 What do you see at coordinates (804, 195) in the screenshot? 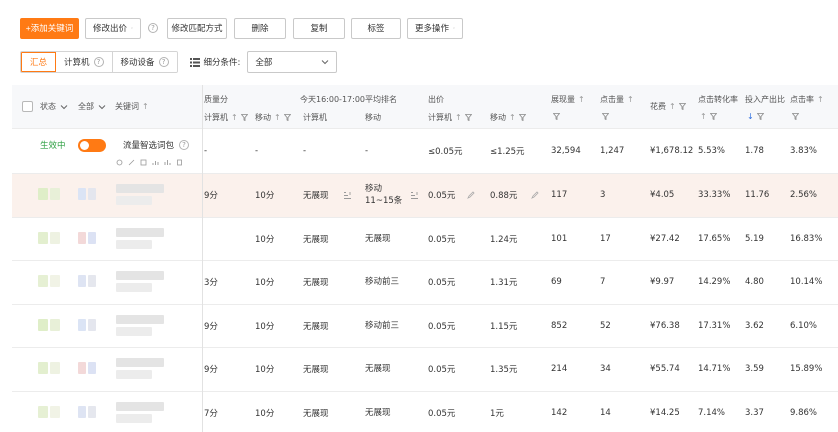
I see `ctr-cell: 2.56%` at bounding box center [804, 195].